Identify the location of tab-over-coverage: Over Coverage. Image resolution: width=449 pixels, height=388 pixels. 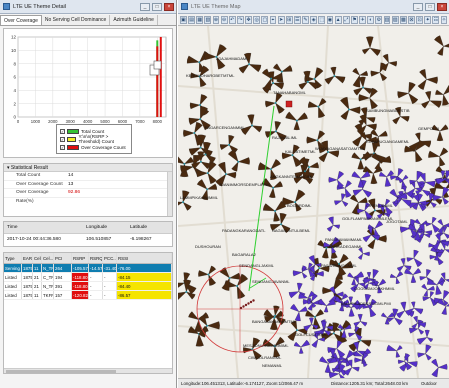
(21, 20).